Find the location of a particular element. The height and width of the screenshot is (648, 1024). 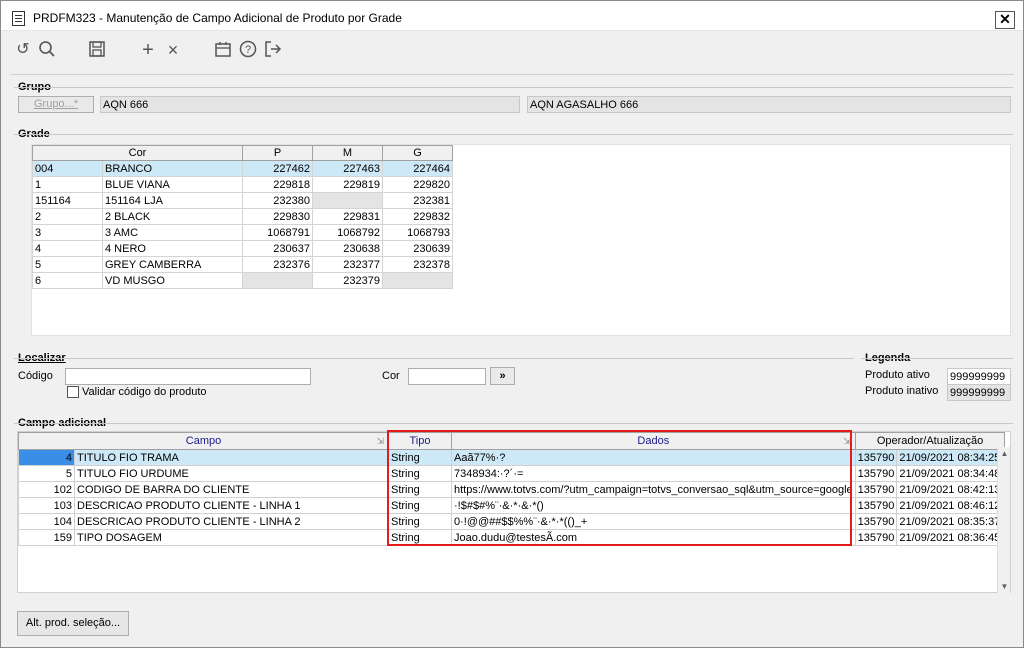

grade-cell-m: 232379 is located at coordinates (347, 280).